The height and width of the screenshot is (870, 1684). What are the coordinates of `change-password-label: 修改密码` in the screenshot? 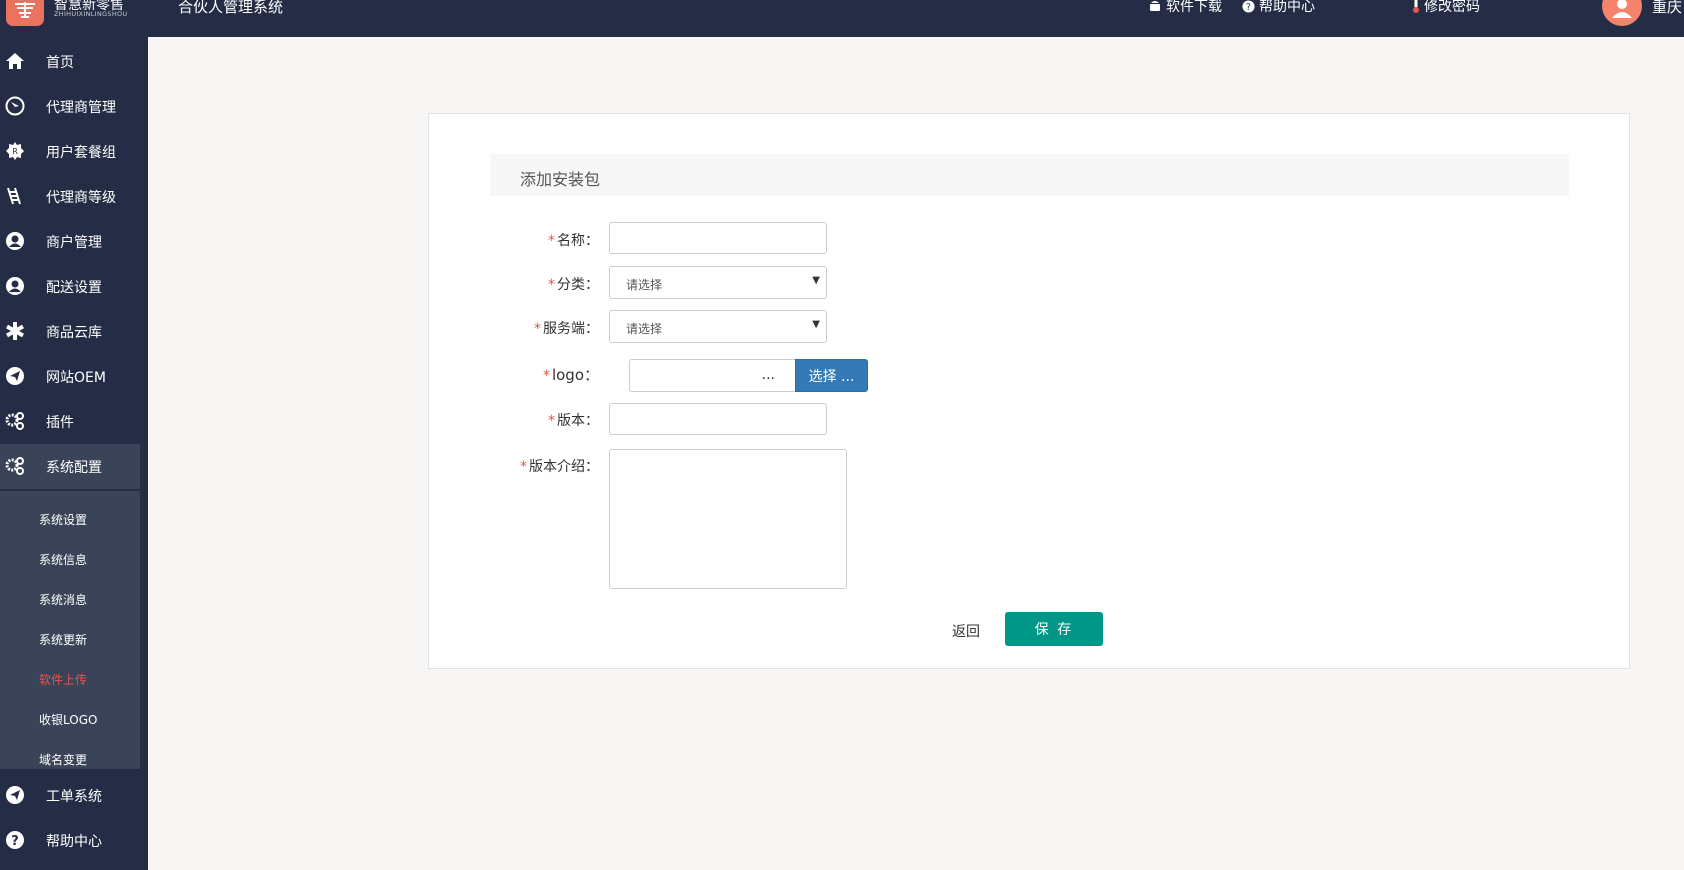 It's located at (1452, 7).